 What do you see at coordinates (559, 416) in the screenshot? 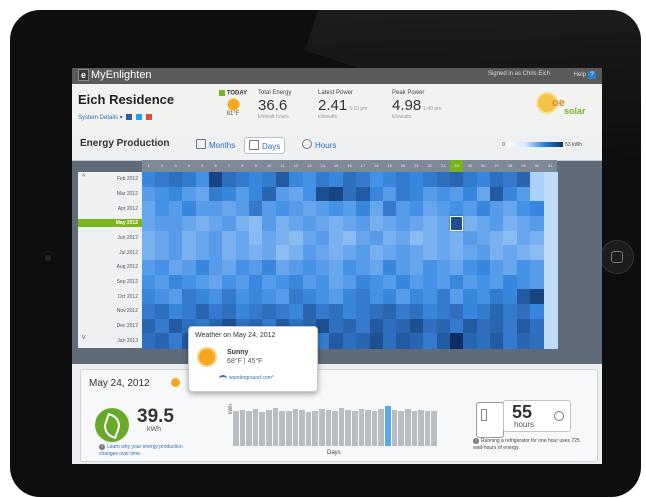
I see `refresh-icon` at bounding box center [559, 416].